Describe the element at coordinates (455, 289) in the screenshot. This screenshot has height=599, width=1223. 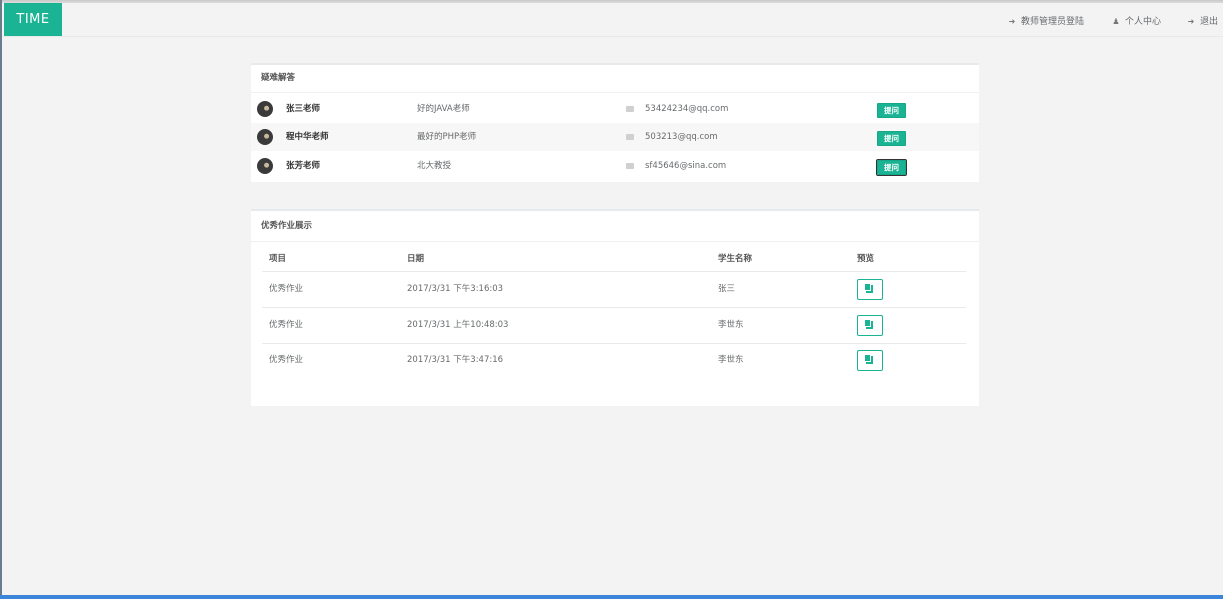
I see `cell-date: 2017/3/31 下午3:16:03` at that location.